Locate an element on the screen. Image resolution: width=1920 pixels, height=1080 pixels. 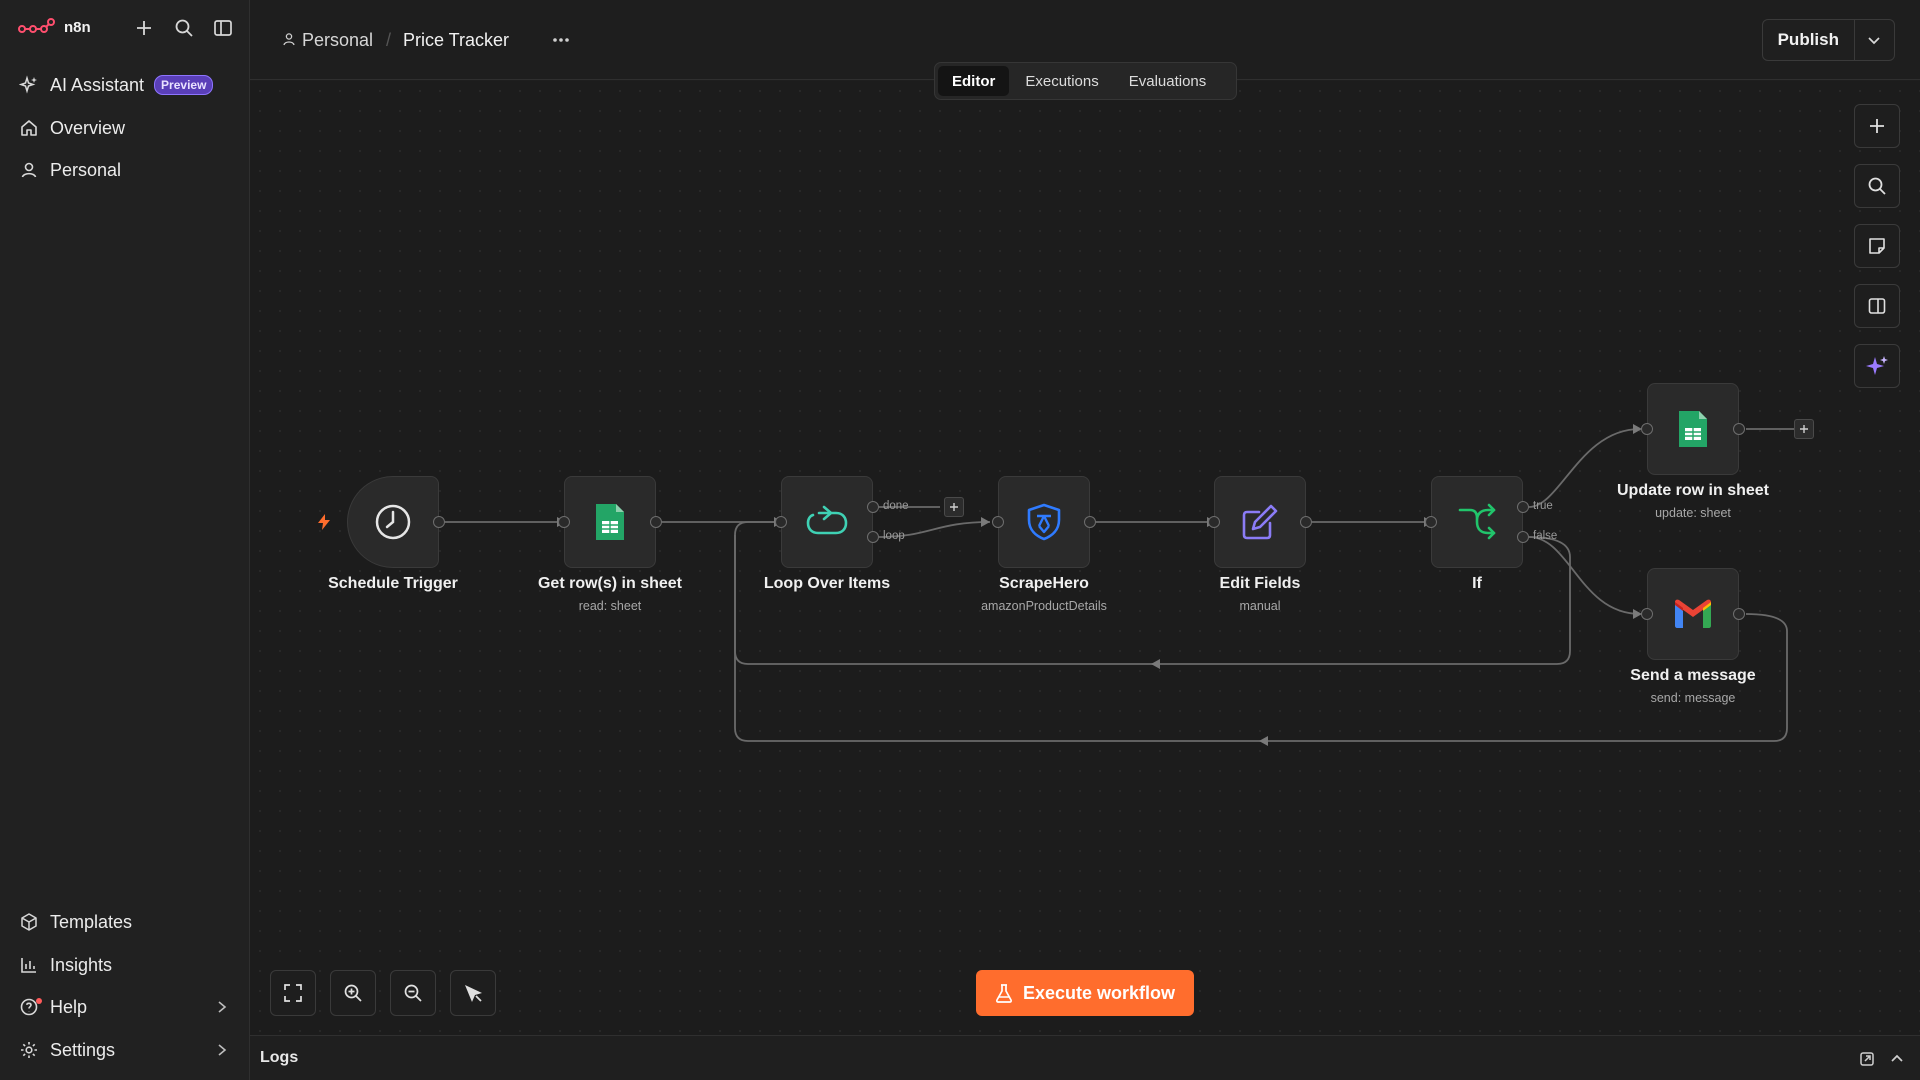
flask-icon is located at coordinates (1004, 993).